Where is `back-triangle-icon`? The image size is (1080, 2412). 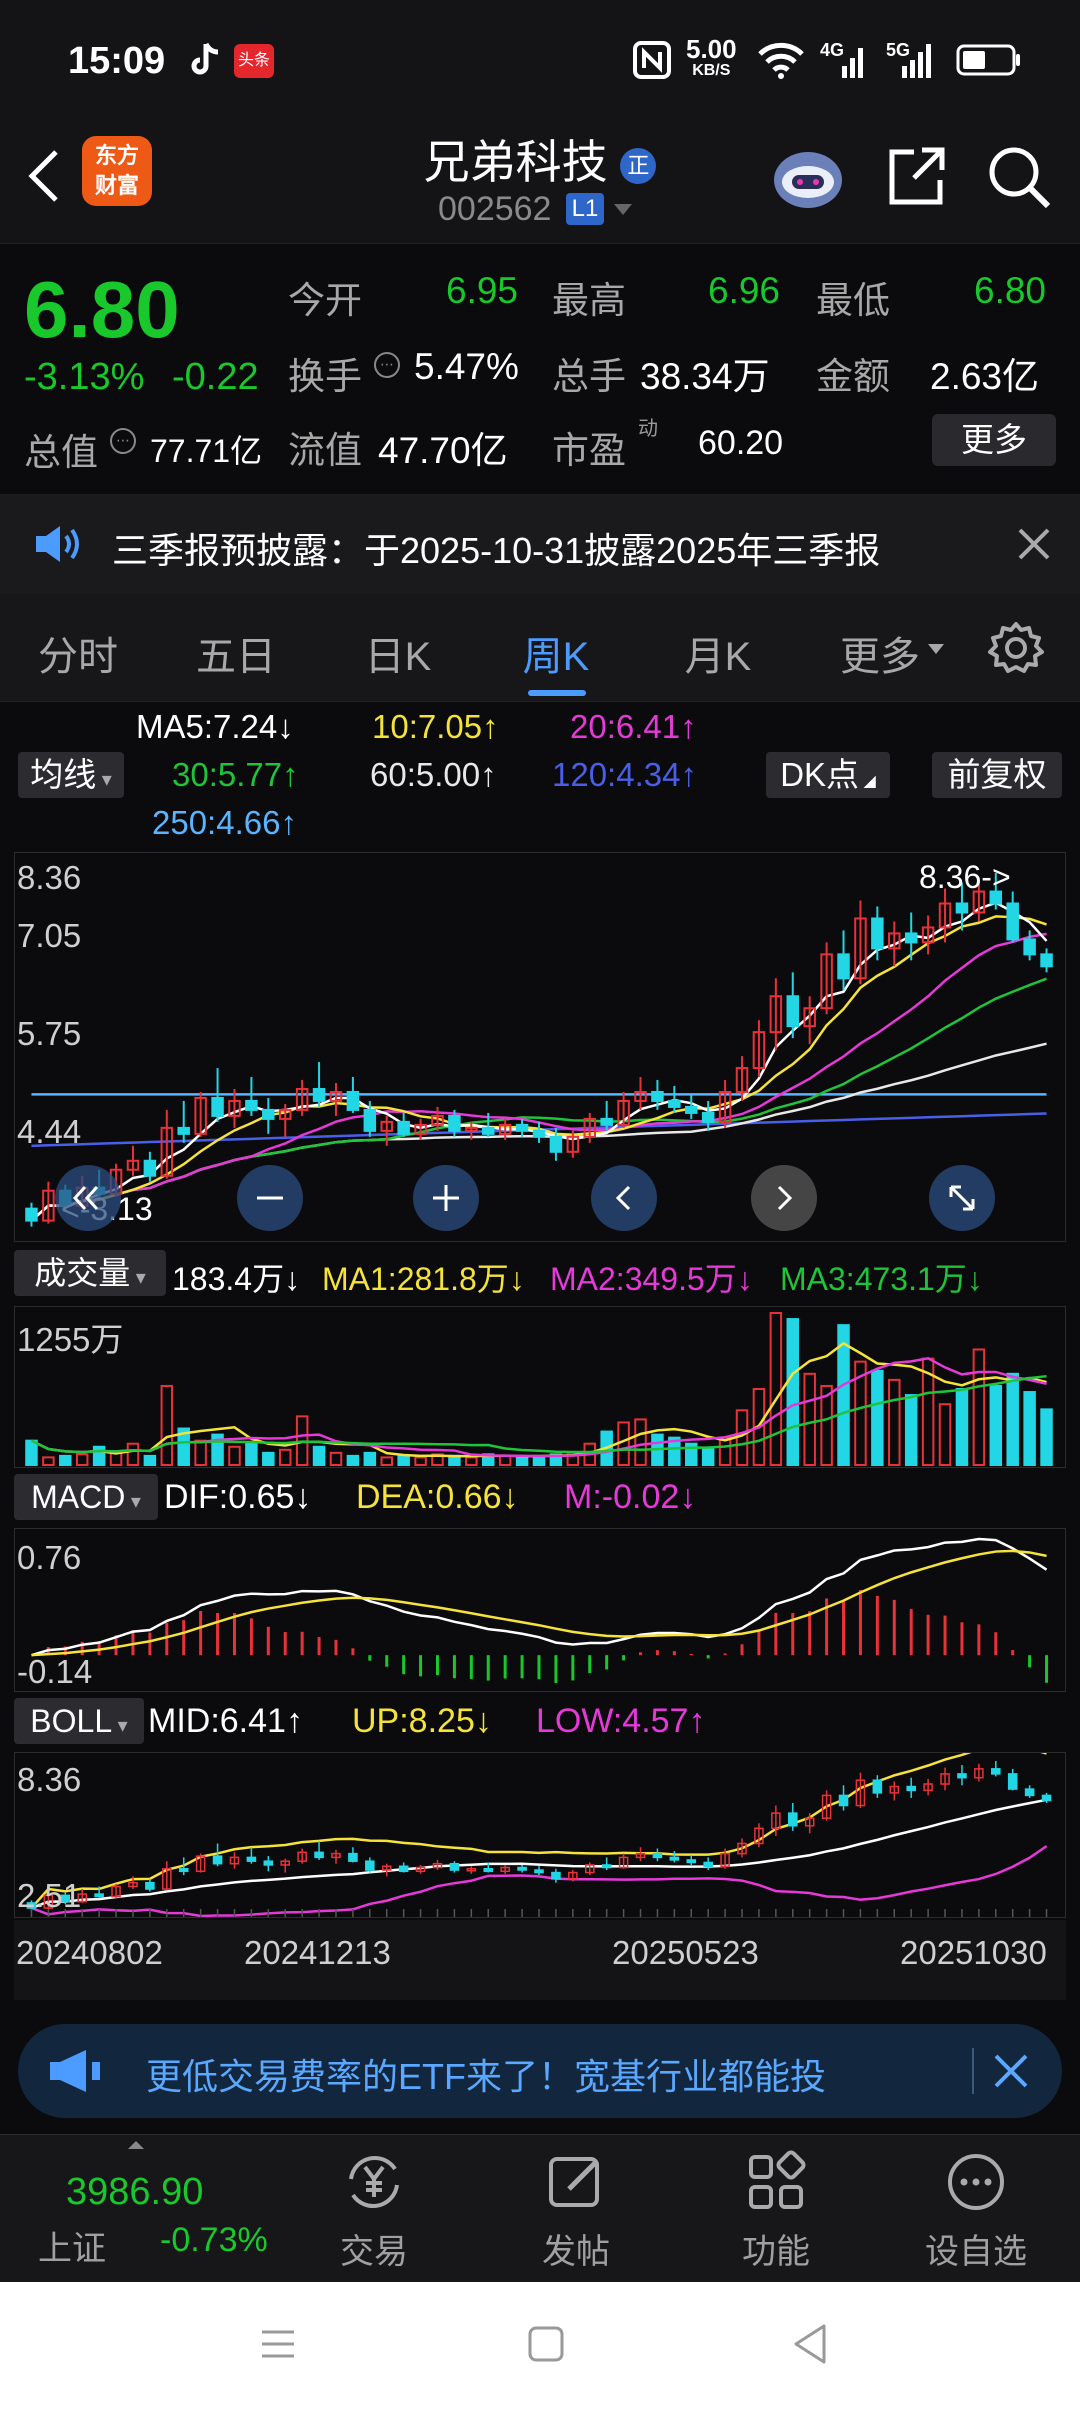 back-triangle-icon is located at coordinates (810, 2344).